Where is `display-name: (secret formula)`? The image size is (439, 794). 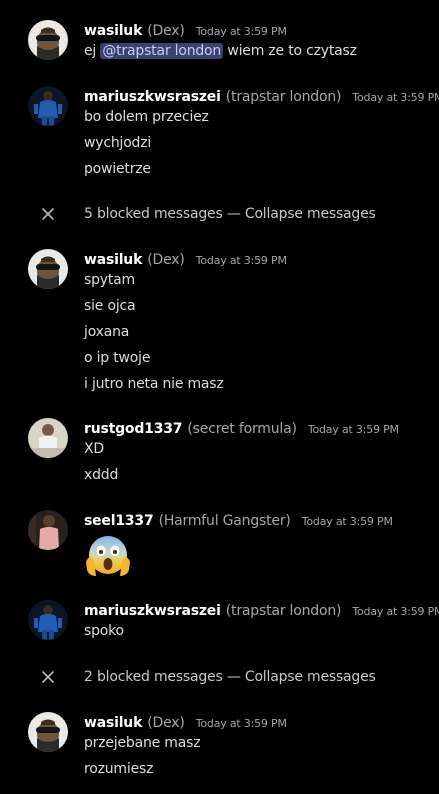 display-name: (secret formula) is located at coordinates (242, 429).